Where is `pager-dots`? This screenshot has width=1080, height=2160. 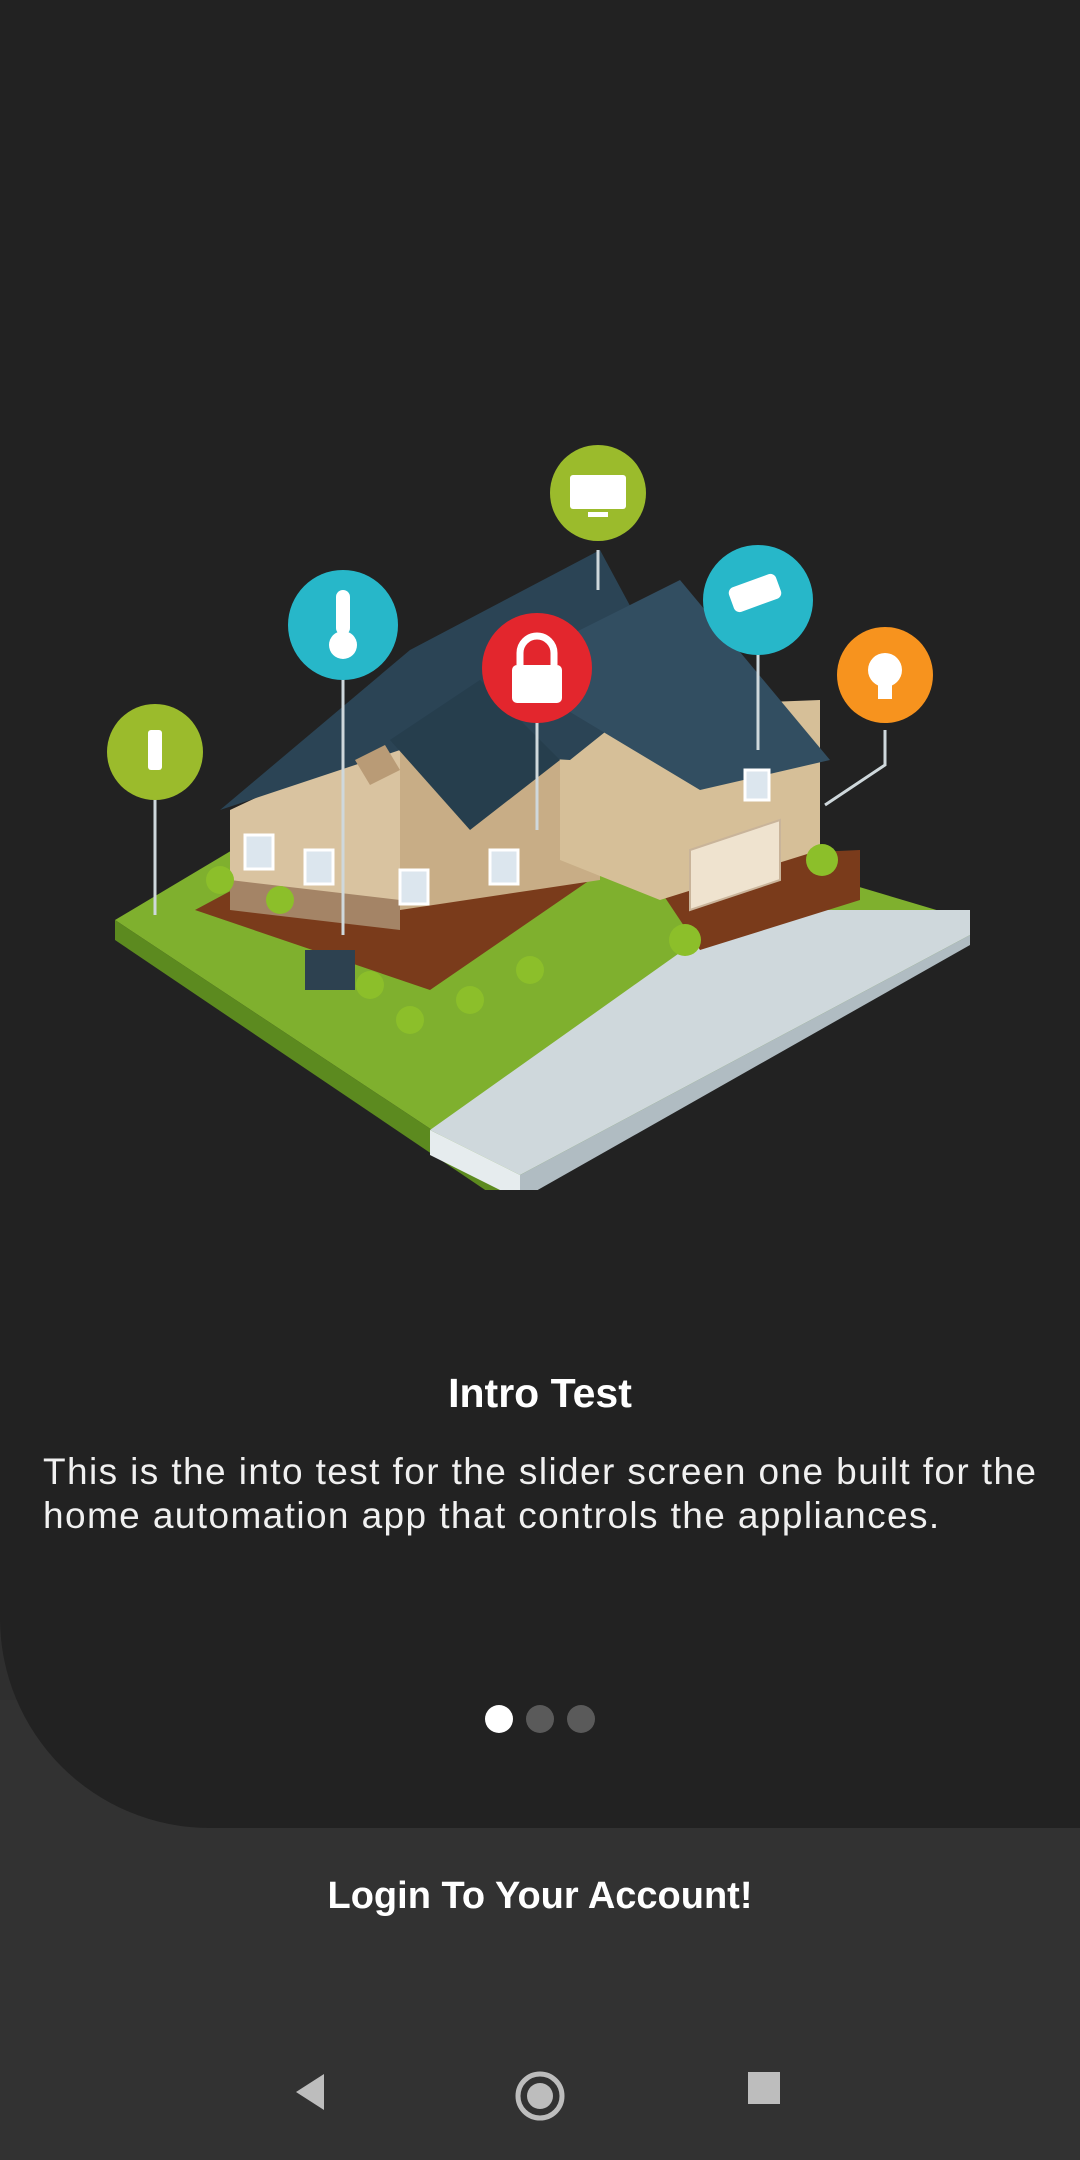
pager-dots is located at coordinates (540, 1719).